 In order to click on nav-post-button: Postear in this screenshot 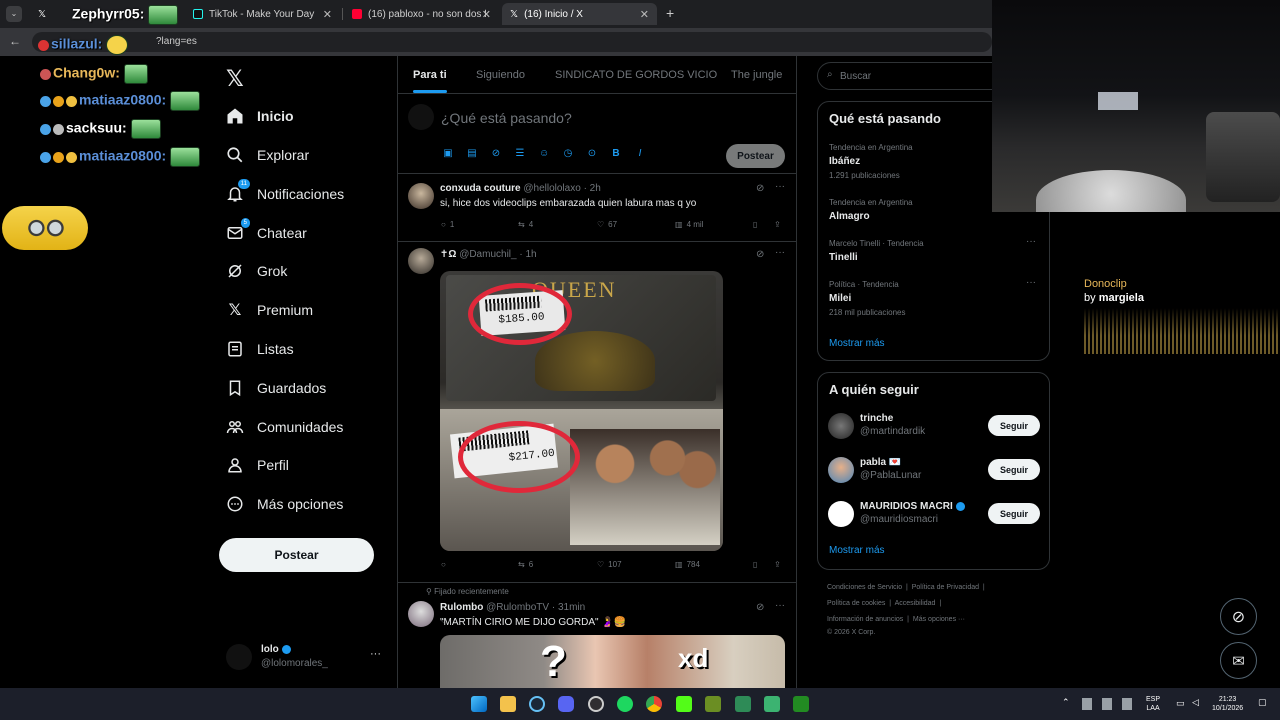, I will do `click(296, 555)`.